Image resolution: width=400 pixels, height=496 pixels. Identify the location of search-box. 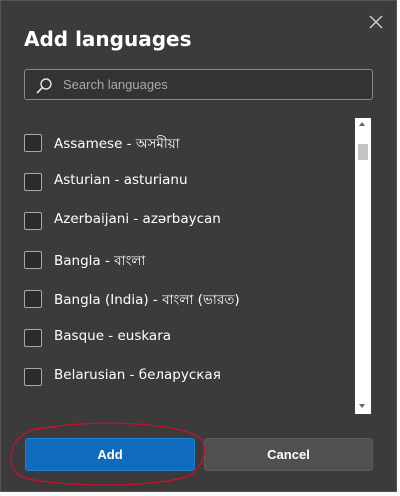
(198, 84).